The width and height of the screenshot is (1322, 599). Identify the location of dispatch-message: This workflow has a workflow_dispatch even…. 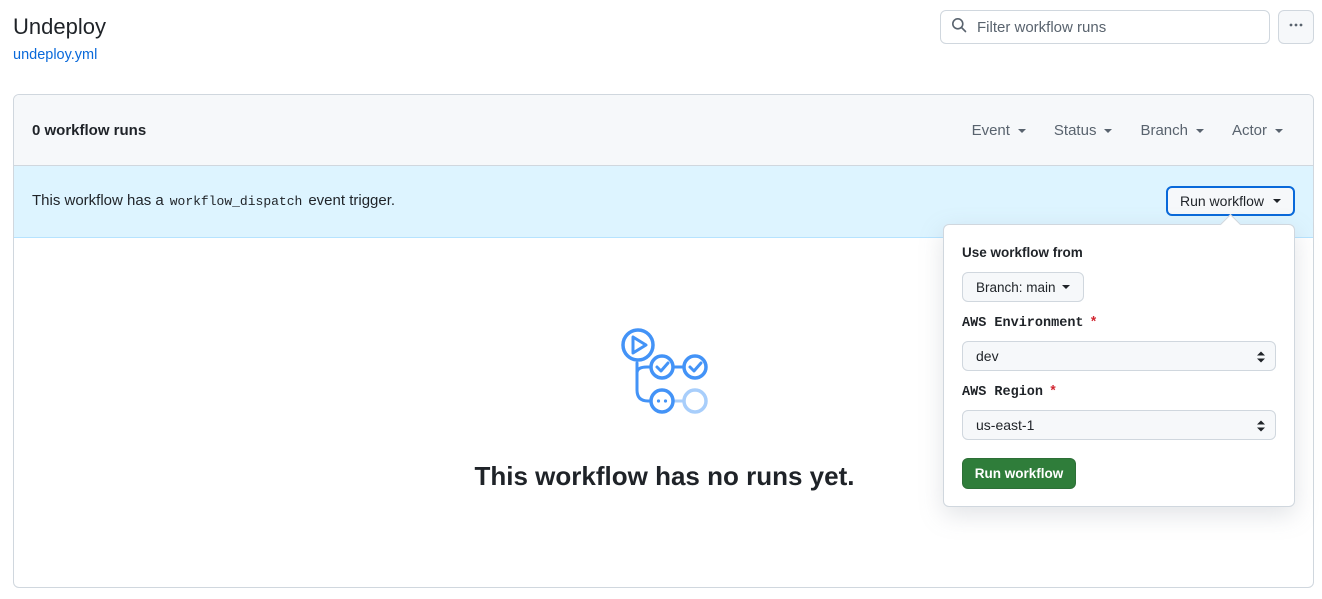
(213, 200).